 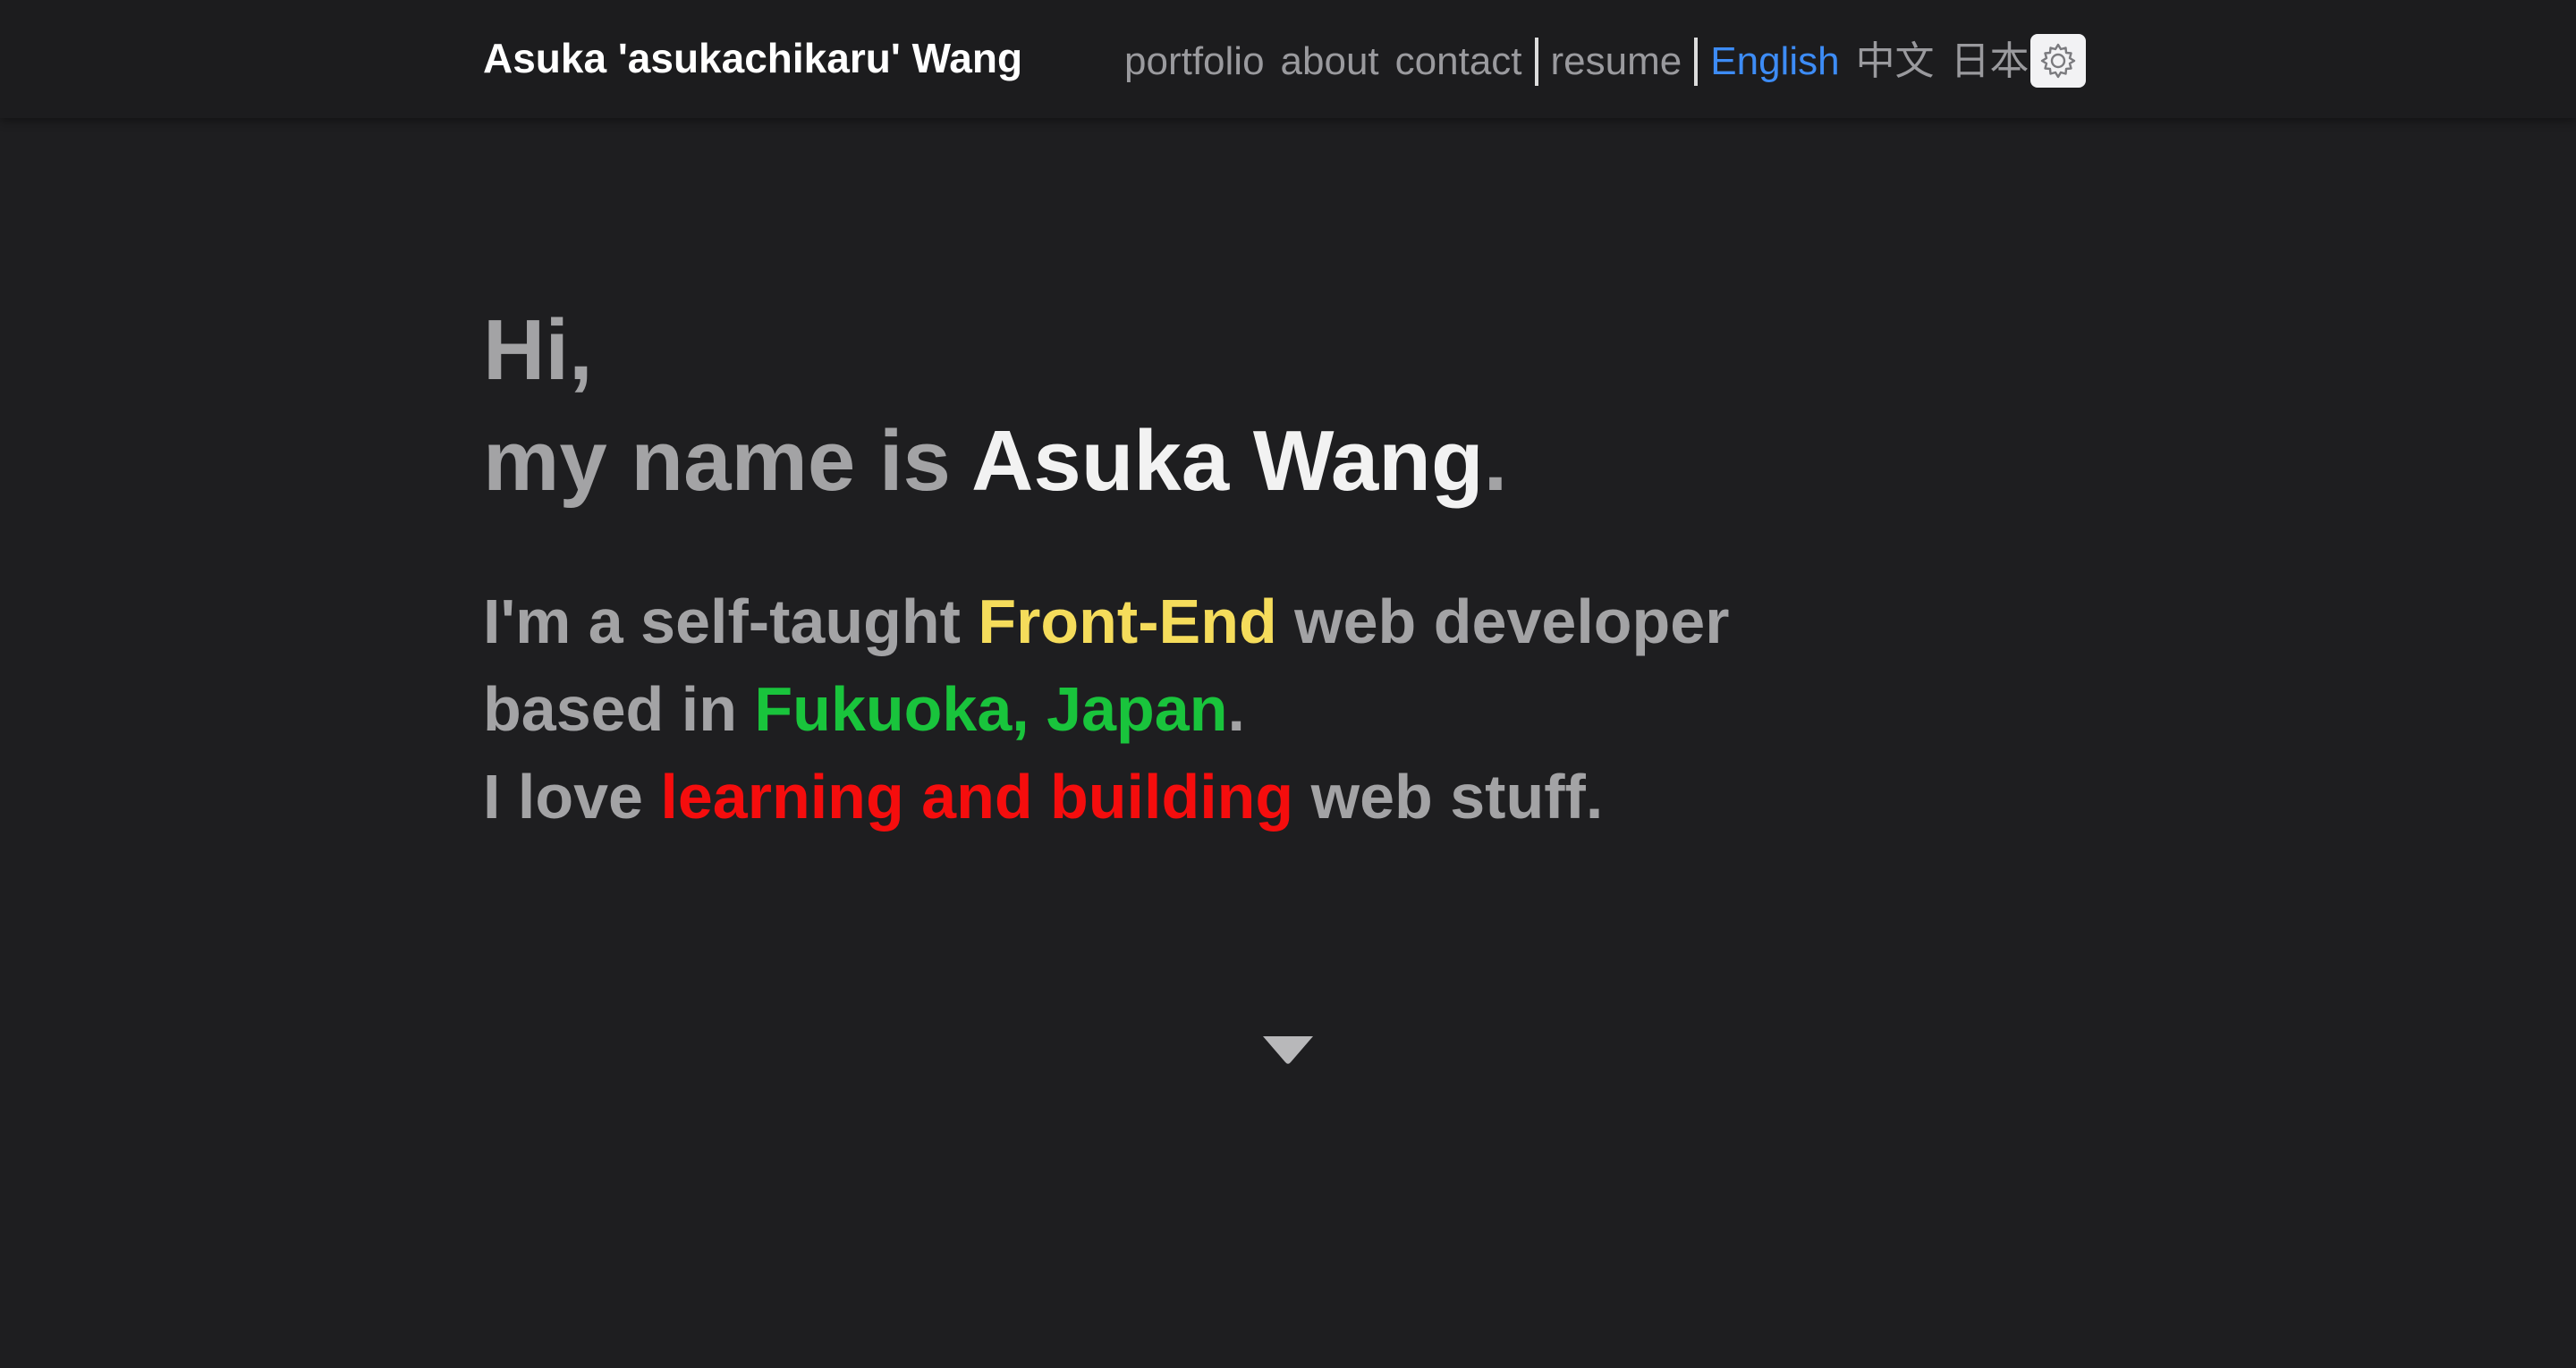 I want to click on location-highlight: Fukuoka, Japan, so click(x=991, y=709).